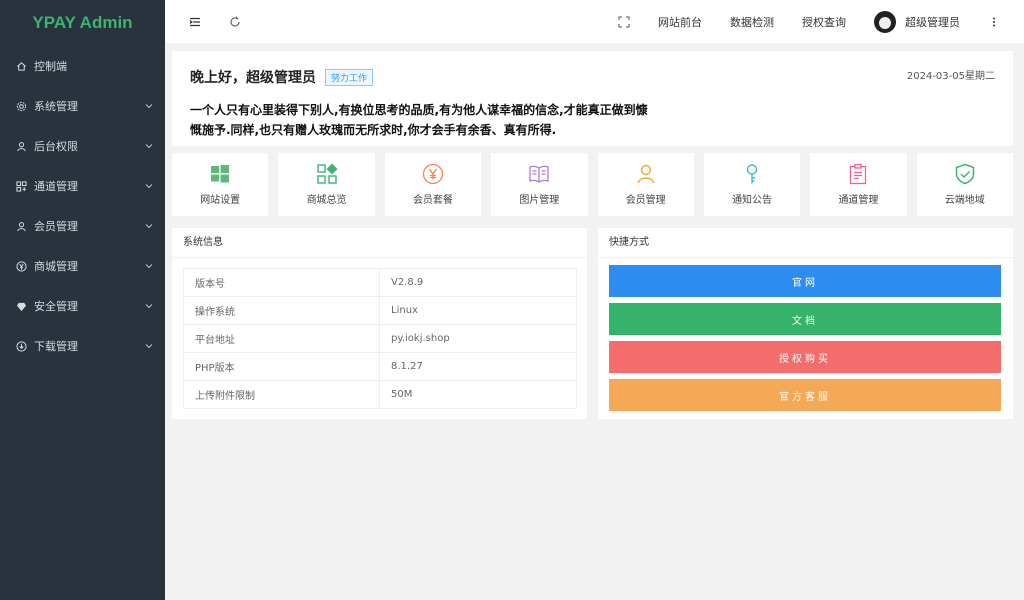  Describe the element at coordinates (379, 243) in the screenshot. I see `panel-title: 系统信息` at that location.